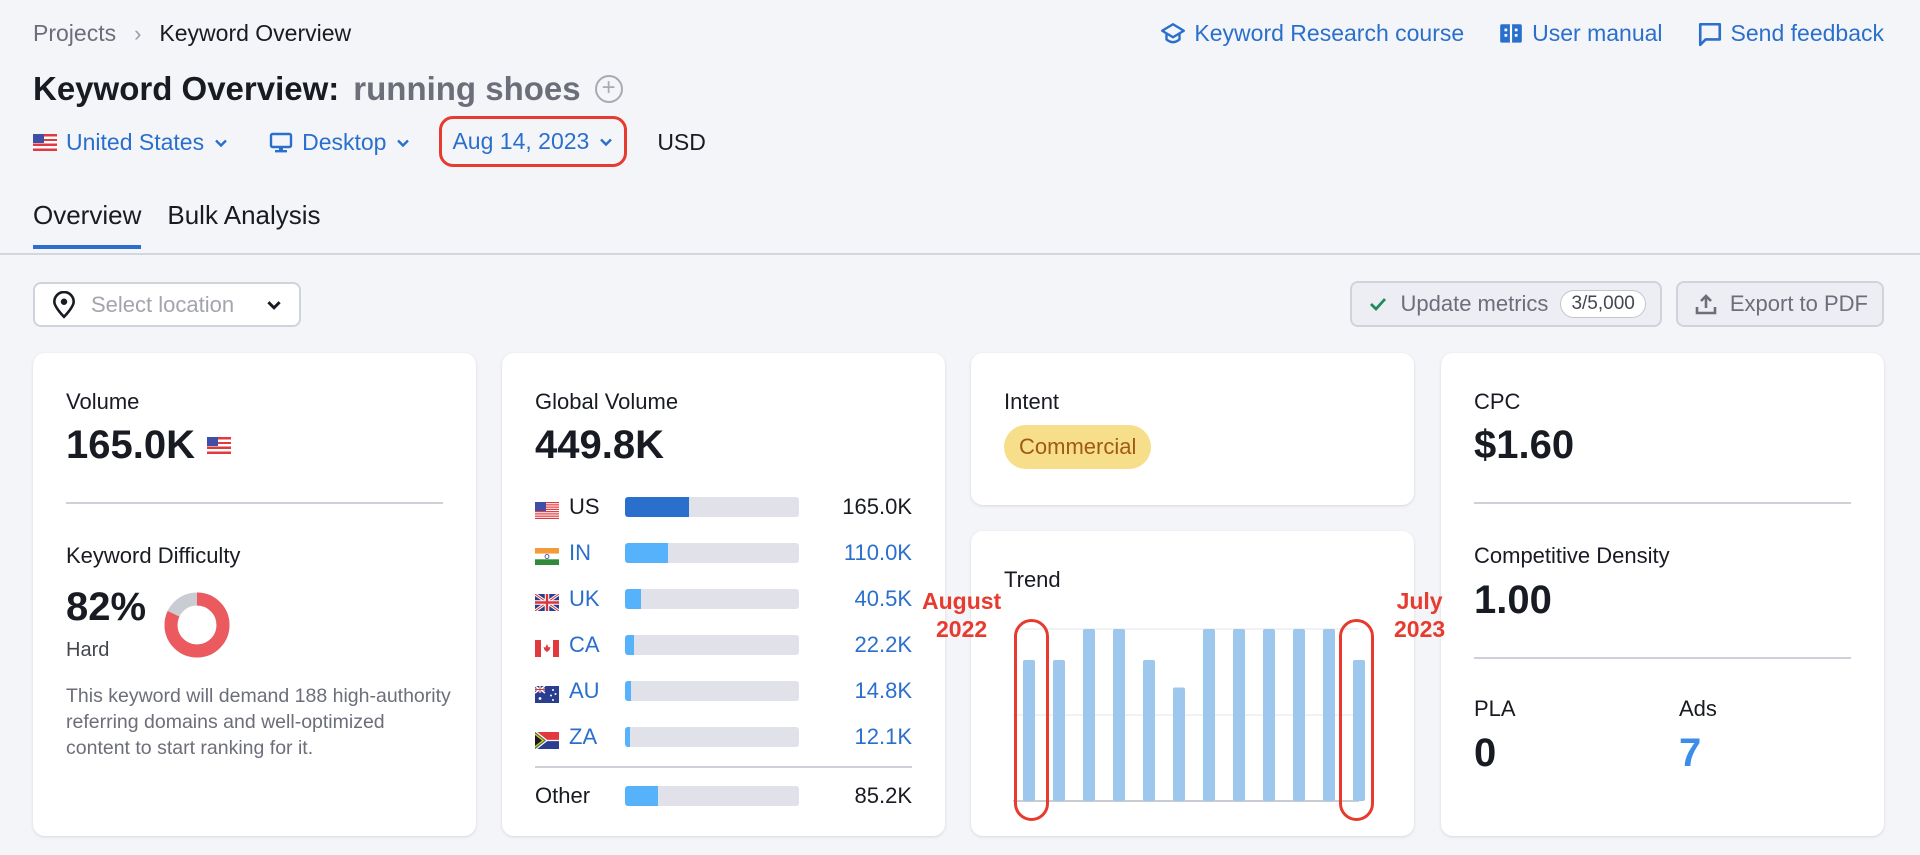 Image resolution: width=1920 pixels, height=855 pixels. I want to click on breadcrumb: Projects › Keyword Overview, so click(192, 33).